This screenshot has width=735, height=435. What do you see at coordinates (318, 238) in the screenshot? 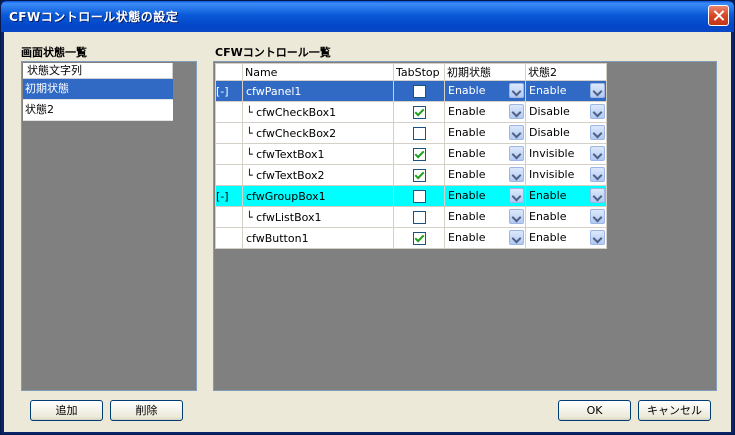
I see `control-name-cell: cfwButton1` at bounding box center [318, 238].